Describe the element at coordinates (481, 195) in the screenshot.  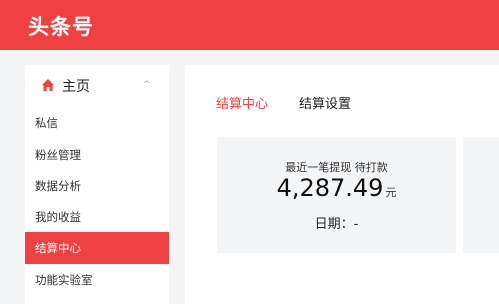
I see `secondary-card` at that location.